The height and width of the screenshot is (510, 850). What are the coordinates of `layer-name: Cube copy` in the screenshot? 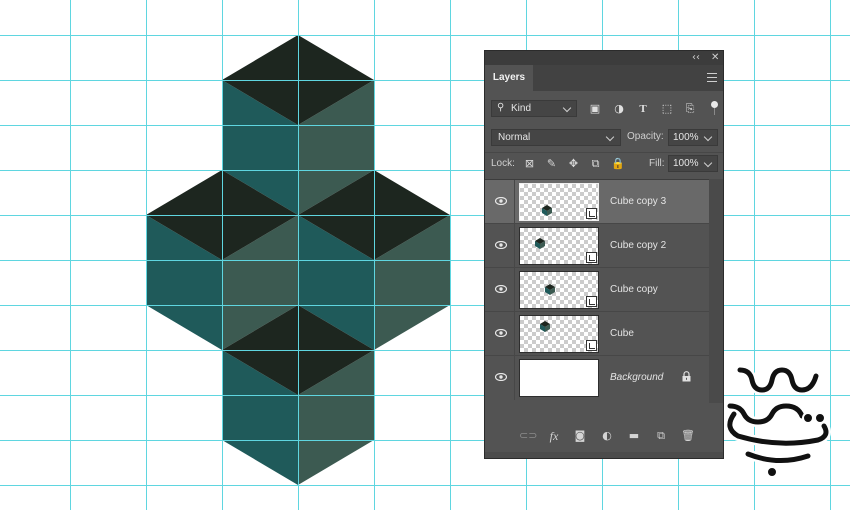 It's located at (634, 289).